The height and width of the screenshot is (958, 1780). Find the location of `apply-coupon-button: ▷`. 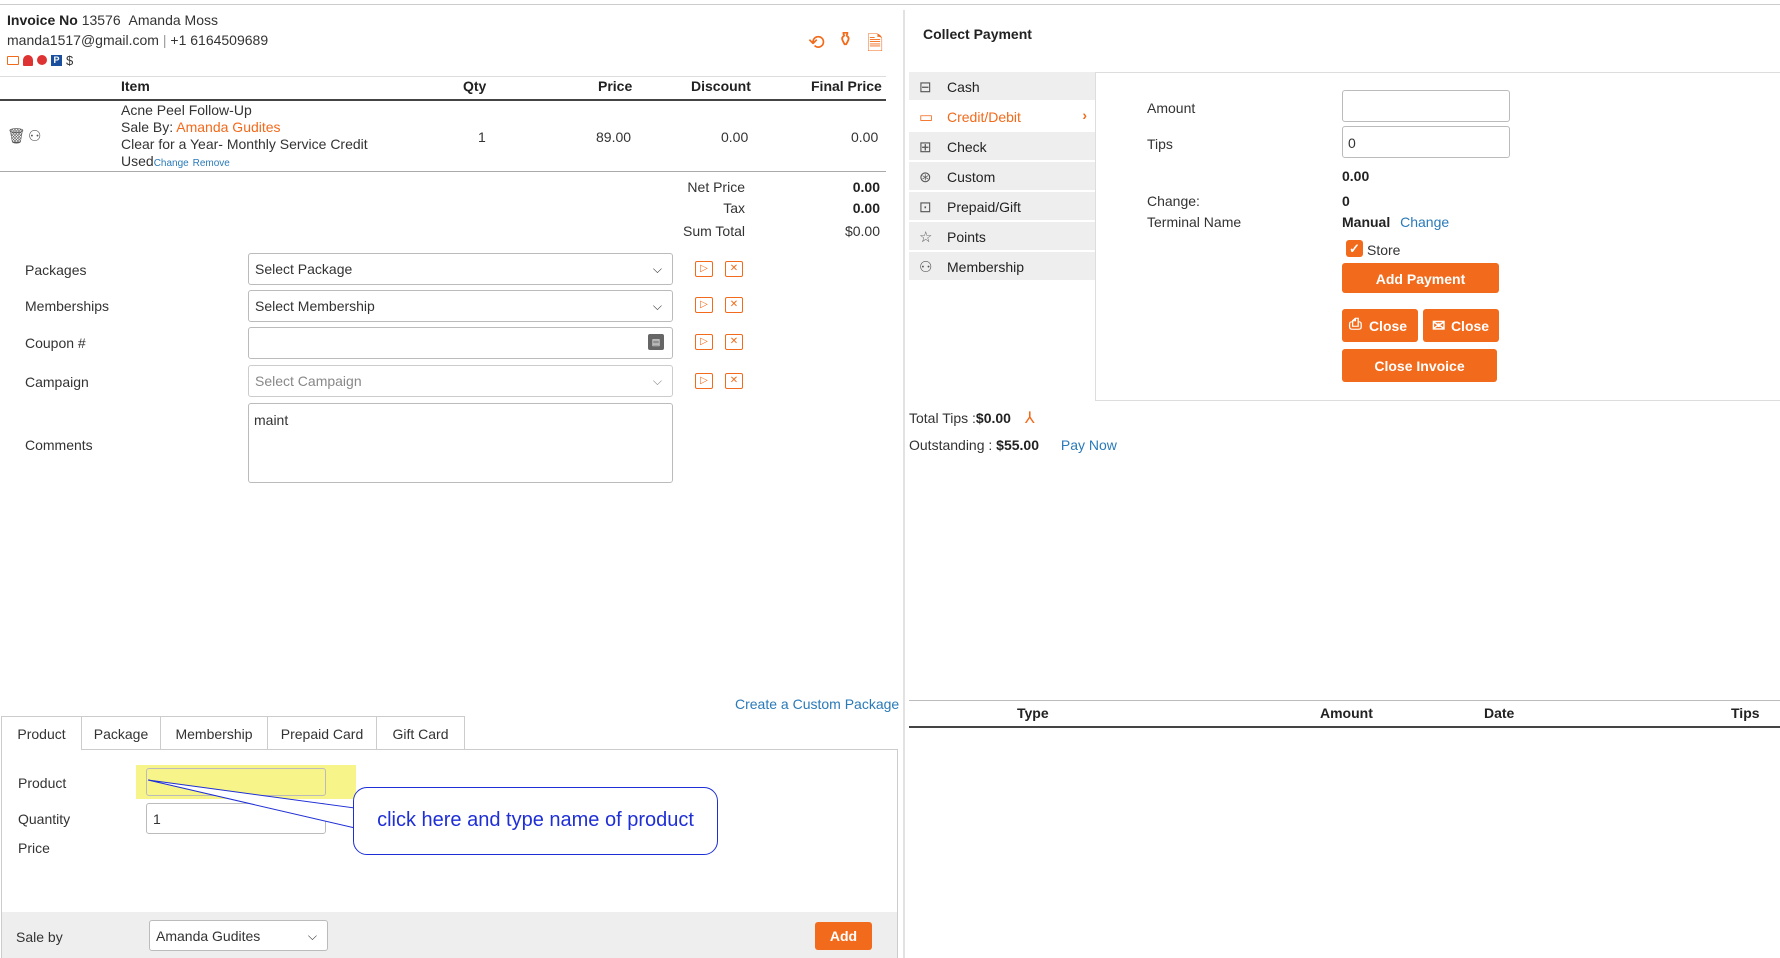

apply-coupon-button: ▷ is located at coordinates (704, 342).